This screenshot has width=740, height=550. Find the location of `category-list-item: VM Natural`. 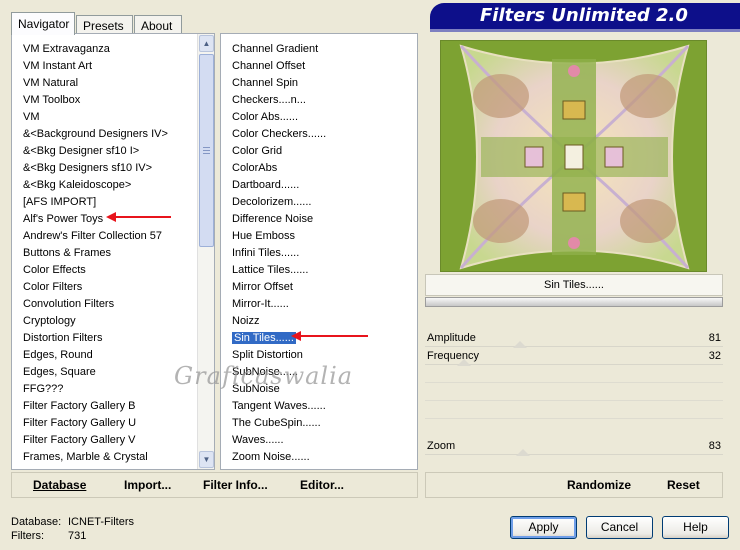

category-list-item: VM Natural is located at coordinates (104, 83).